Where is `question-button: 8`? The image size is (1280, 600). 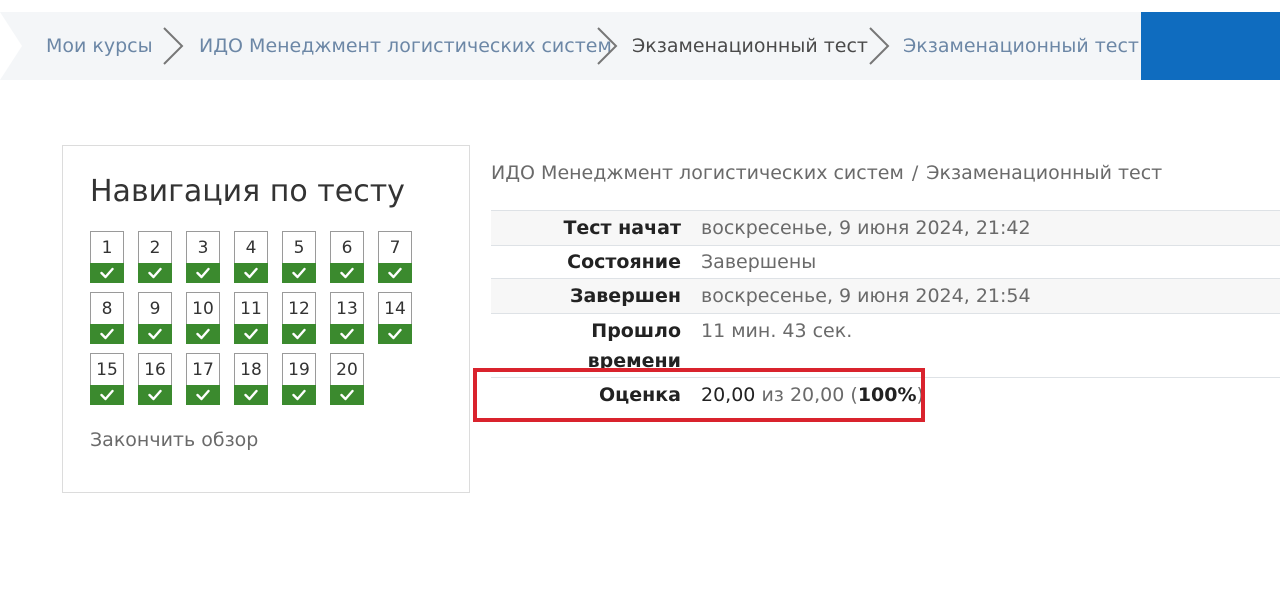
question-button: 8 is located at coordinates (107, 318).